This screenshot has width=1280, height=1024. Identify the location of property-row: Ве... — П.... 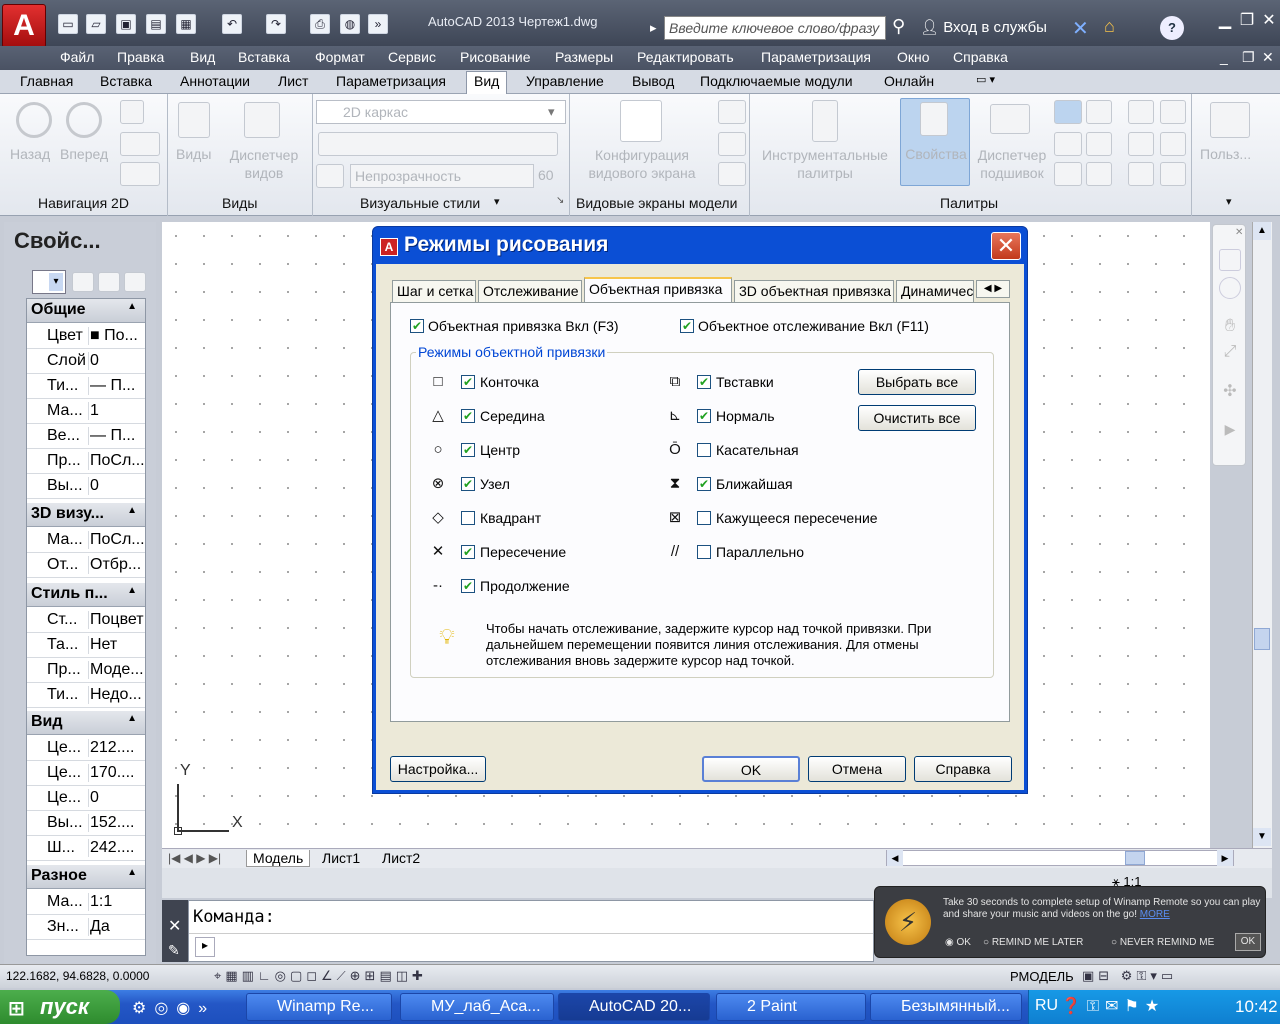
(86, 436).